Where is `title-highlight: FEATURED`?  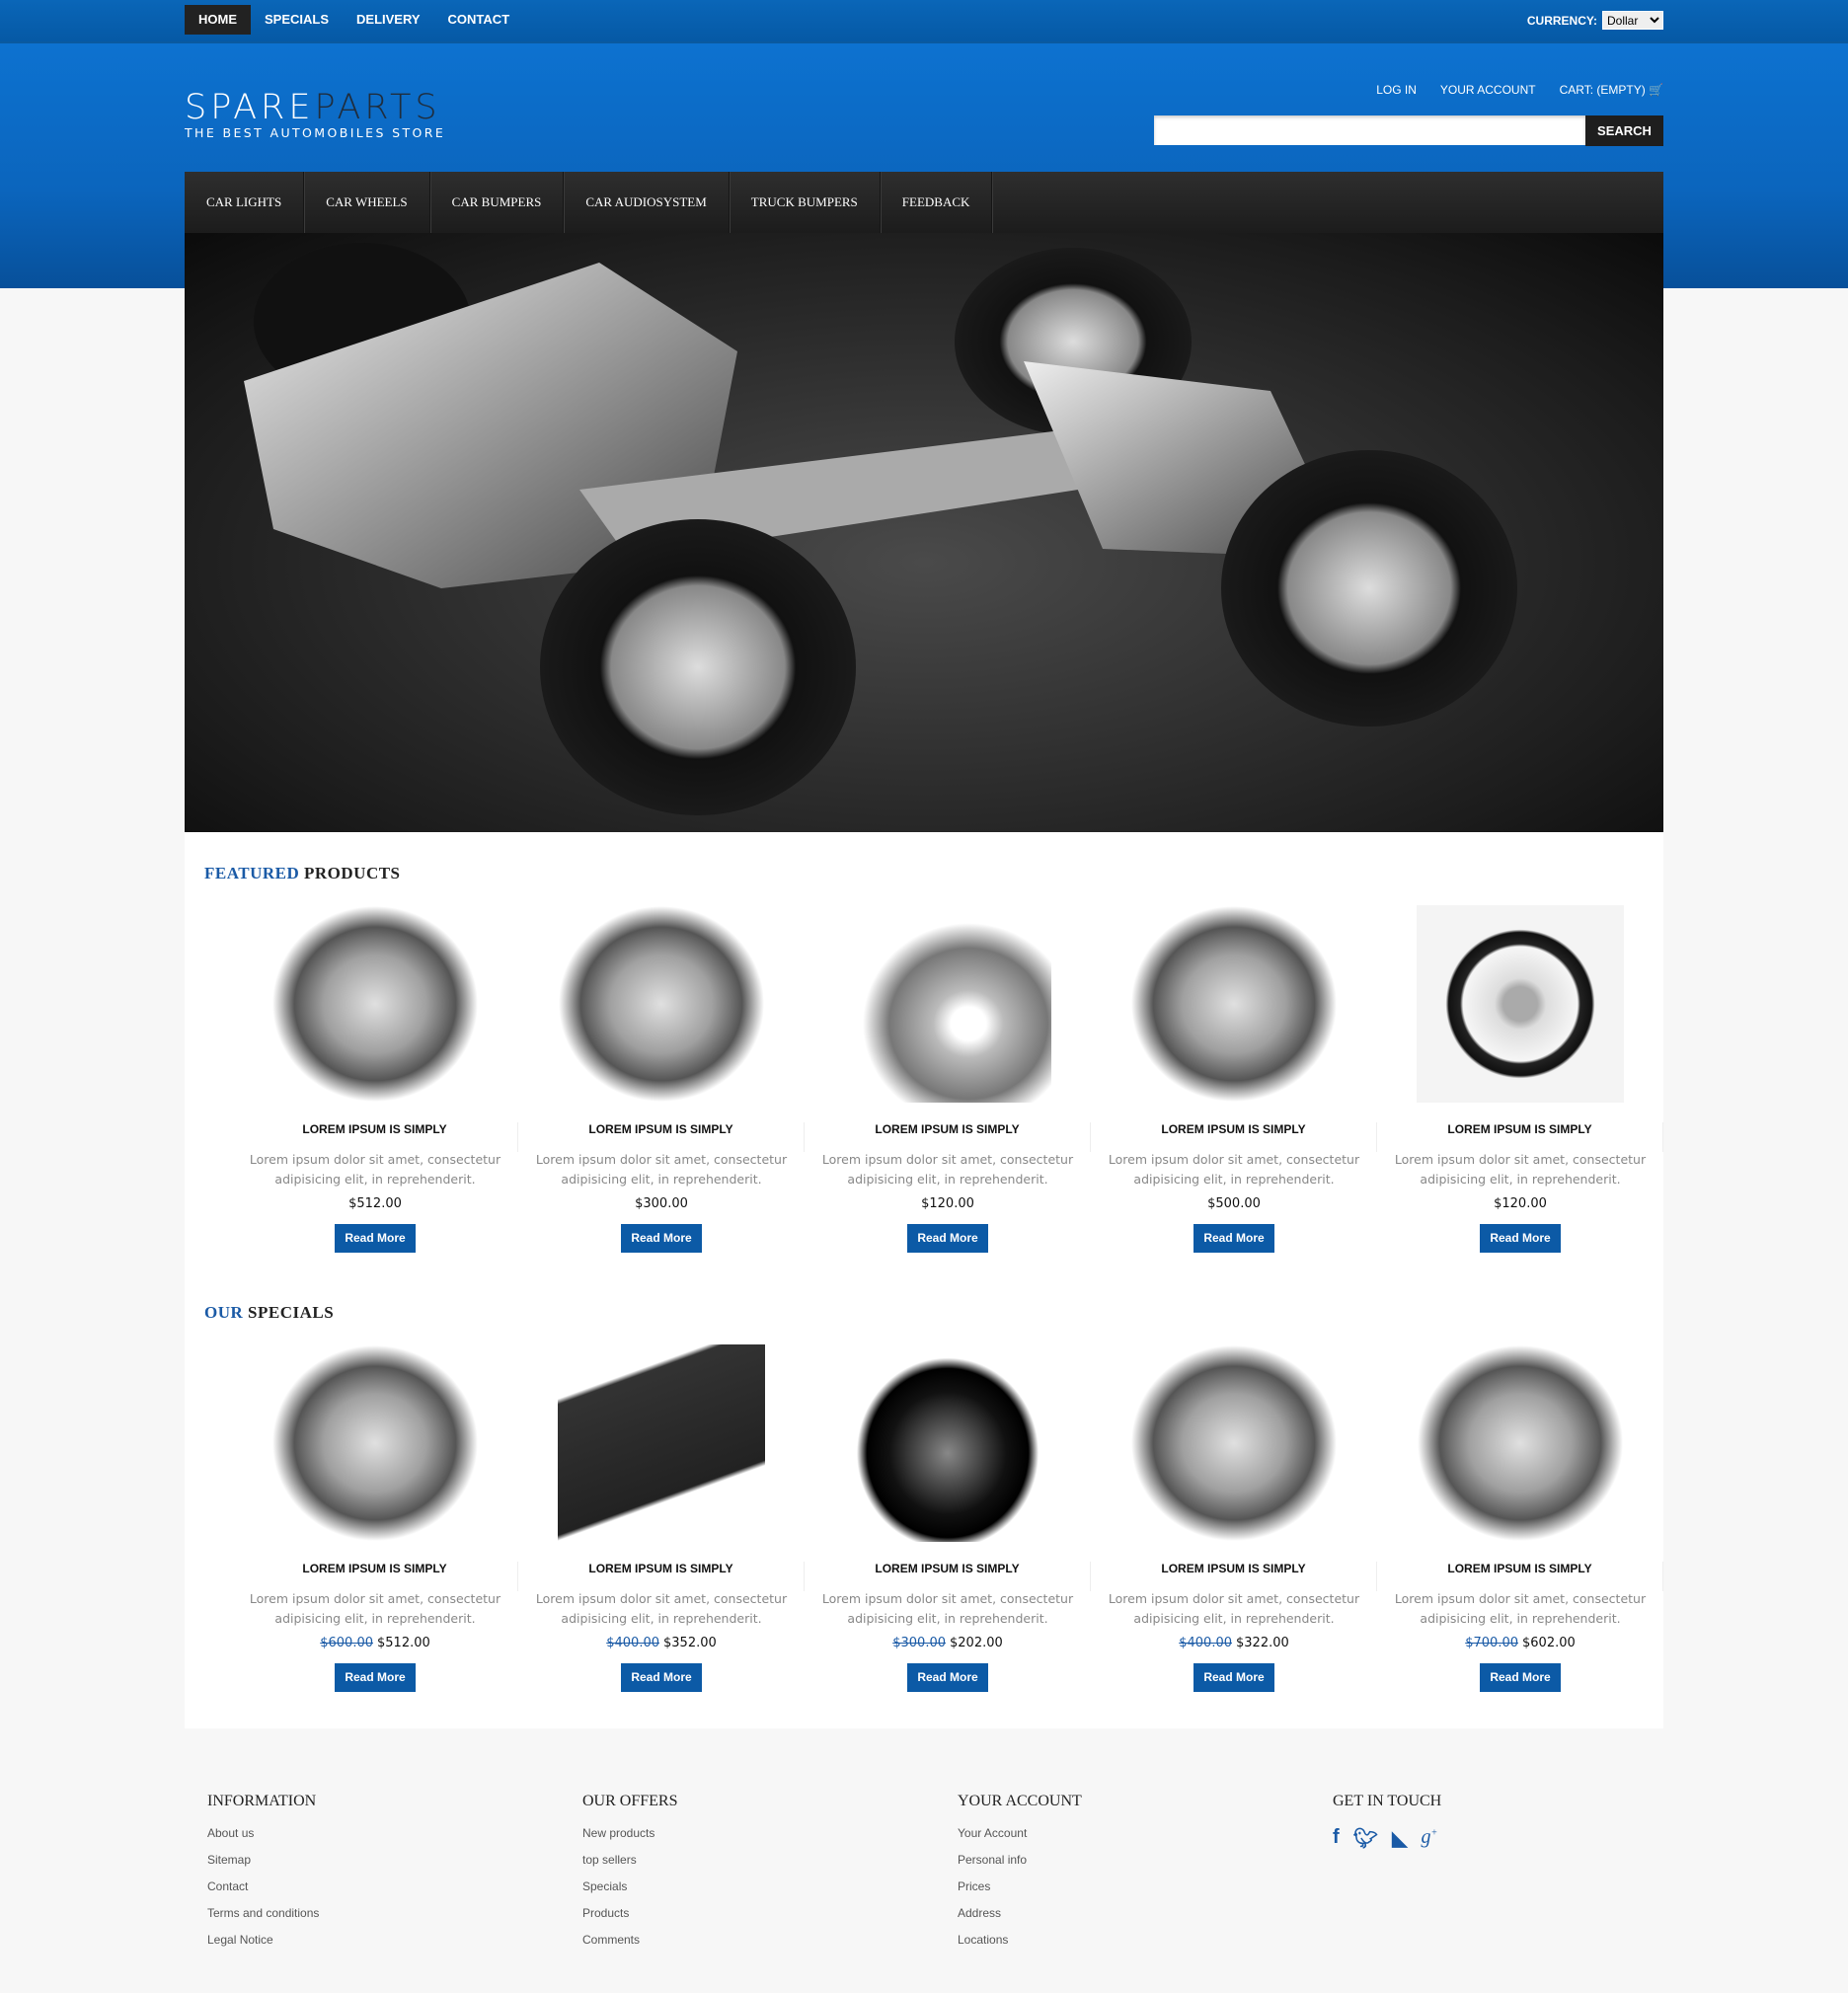 title-highlight: FEATURED is located at coordinates (252, 873).